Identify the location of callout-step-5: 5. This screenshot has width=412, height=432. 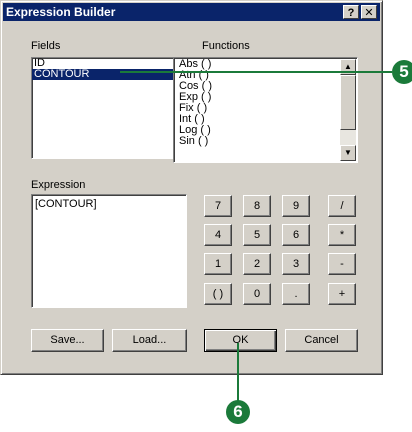
(402, 72).